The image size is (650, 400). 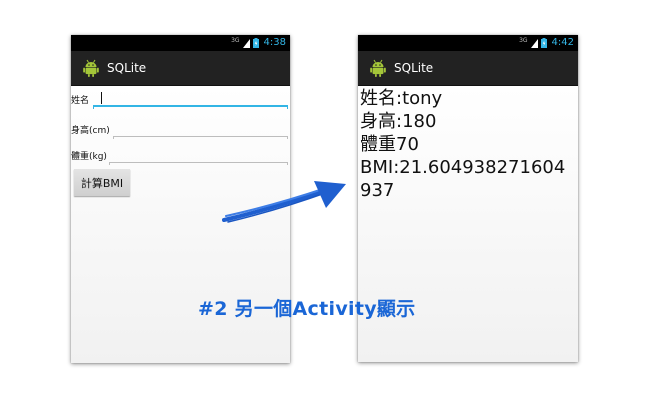 What do you see at coordinates (377, 190) in the screenshot?
I see `result-bmi-continued: 937` at bounding box center [377, 190].